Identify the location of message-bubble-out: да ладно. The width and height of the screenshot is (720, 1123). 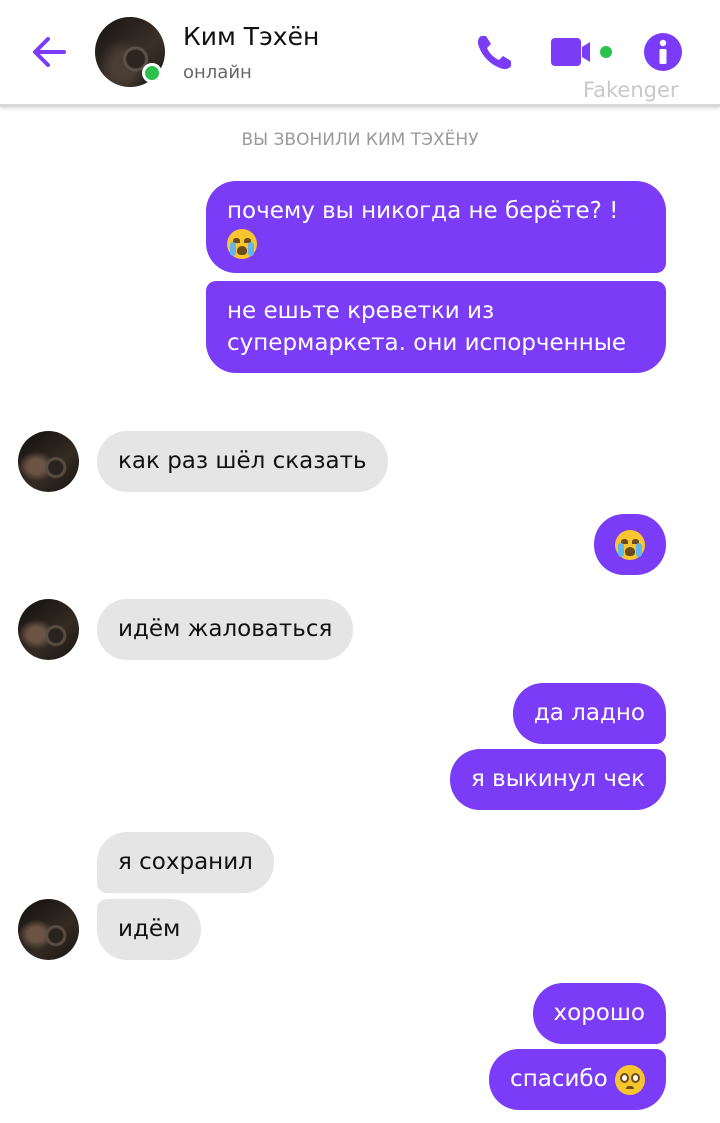
(589, 713).